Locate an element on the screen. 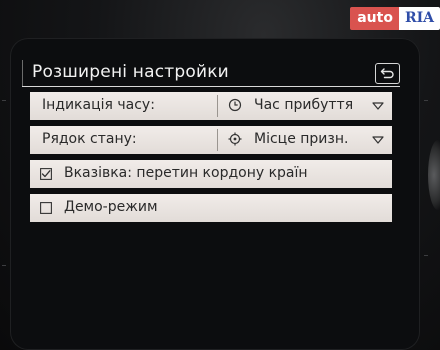 This screenshot has height=350, width=440. back-button is located at coordinates (387, 73).